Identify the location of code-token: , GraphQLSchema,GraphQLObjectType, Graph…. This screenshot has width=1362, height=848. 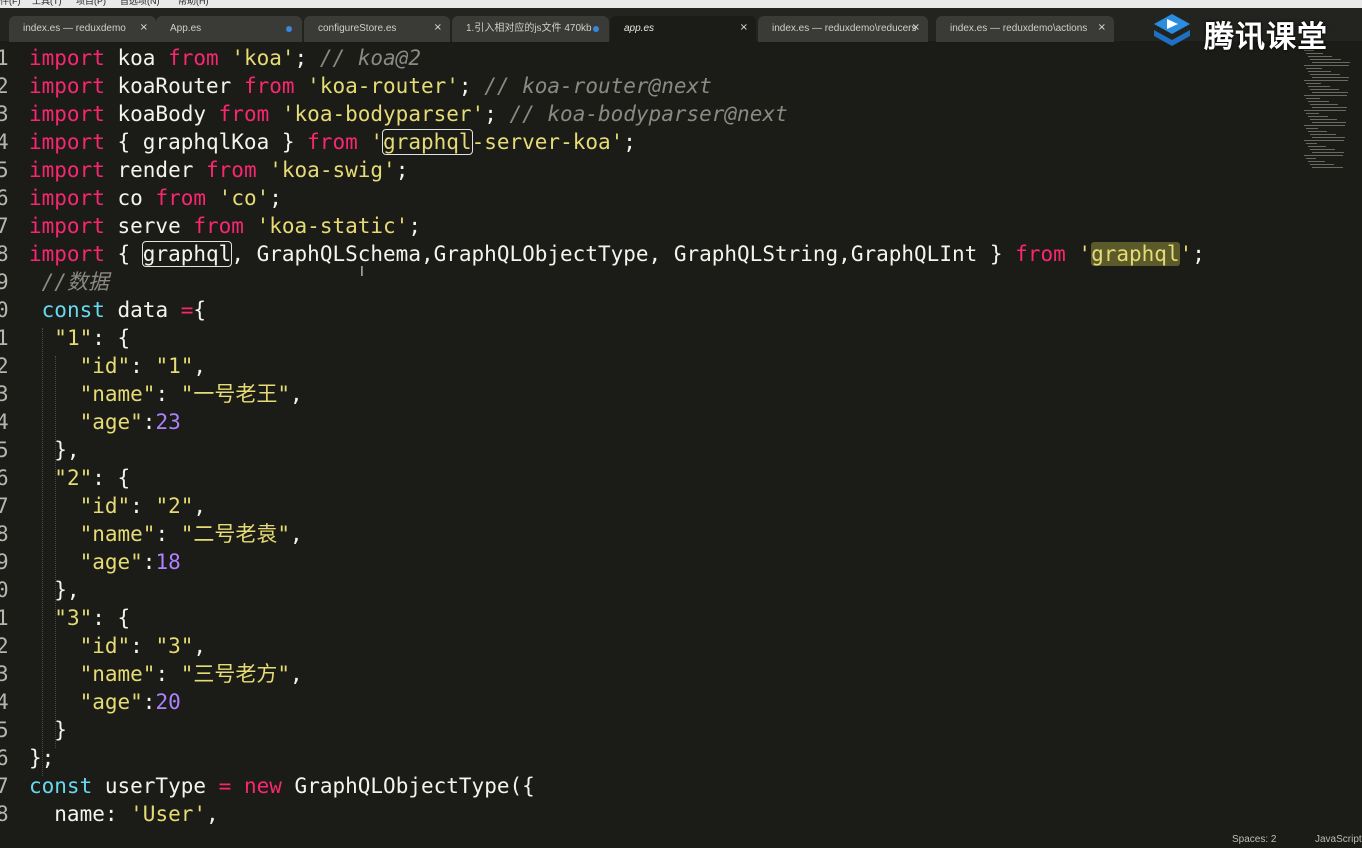
(623, 254).